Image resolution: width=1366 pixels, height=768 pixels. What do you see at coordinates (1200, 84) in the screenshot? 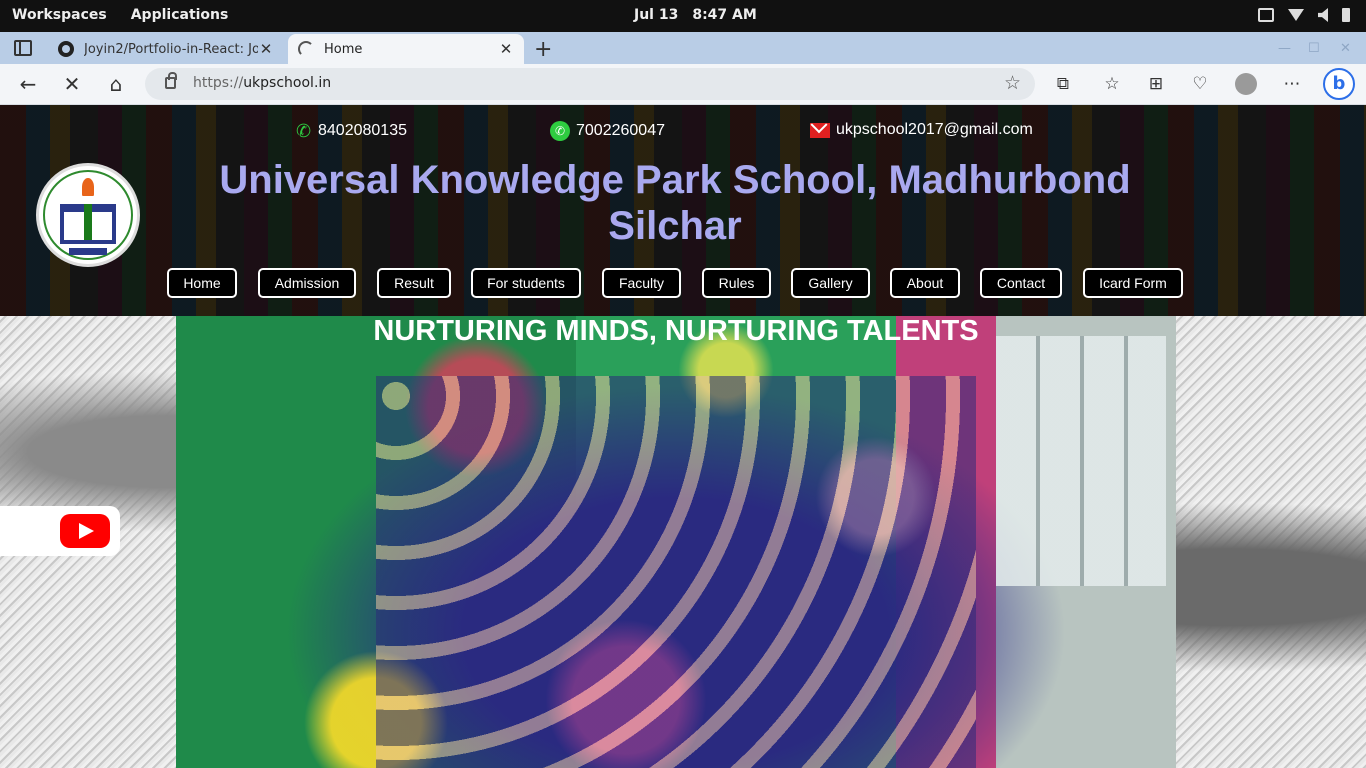
I see `performance-icon: ♡` at bounding box center [1200, 84].